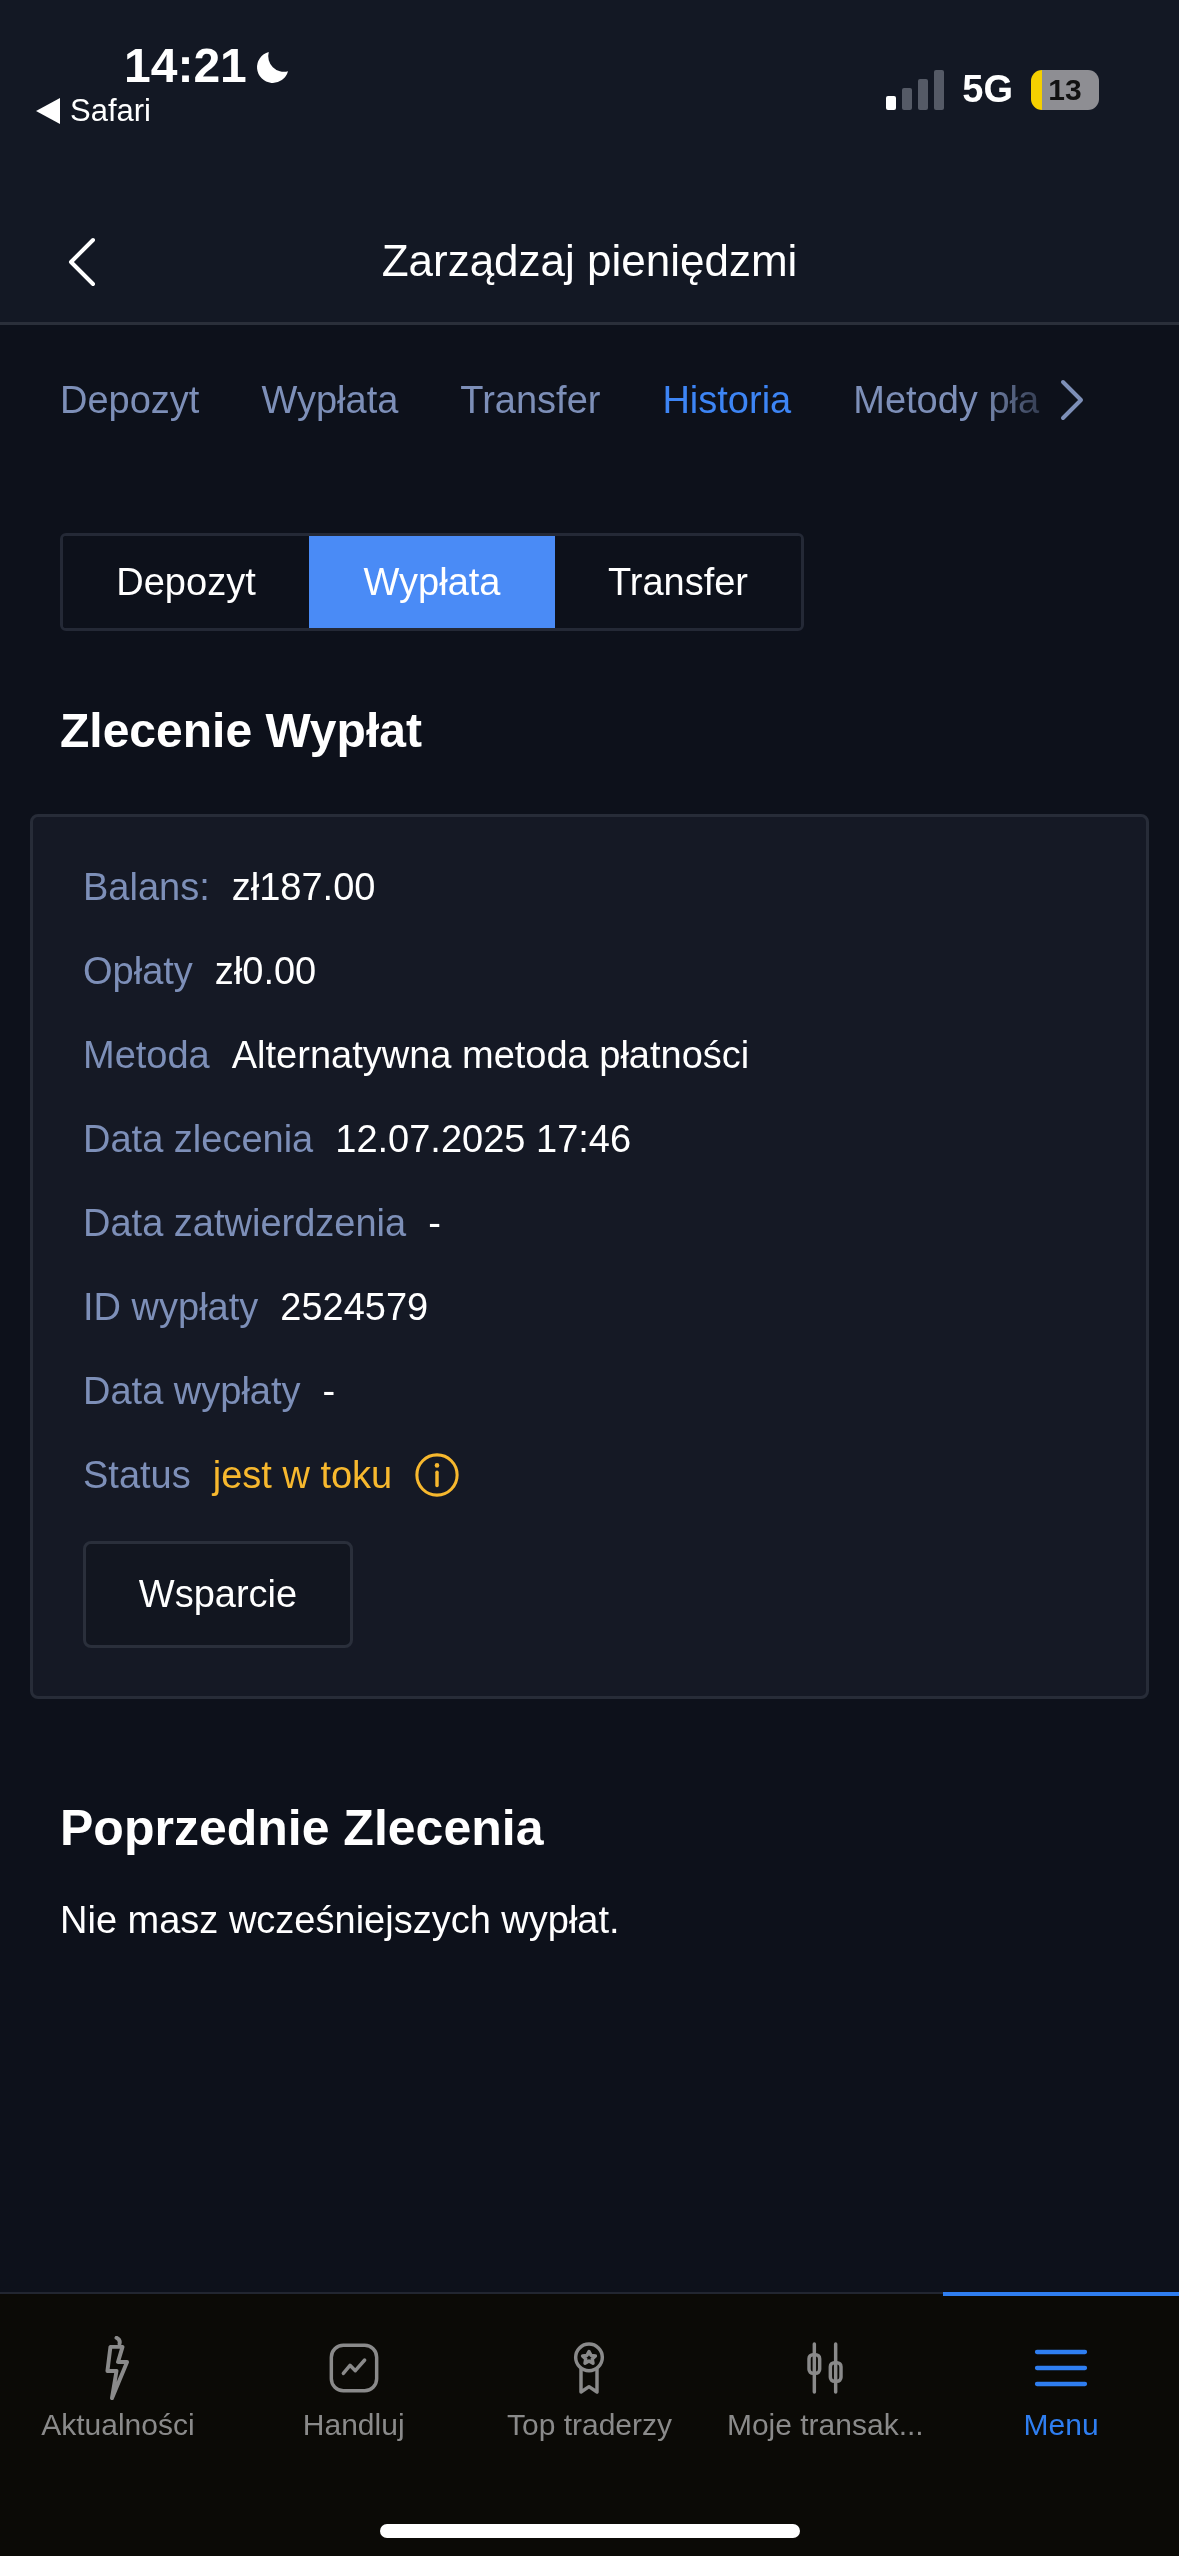  What do you see at coordinates (353, 2372) in the screenshot?
I see `nav-tab: Handluj` at bounding box center [353, 2372].